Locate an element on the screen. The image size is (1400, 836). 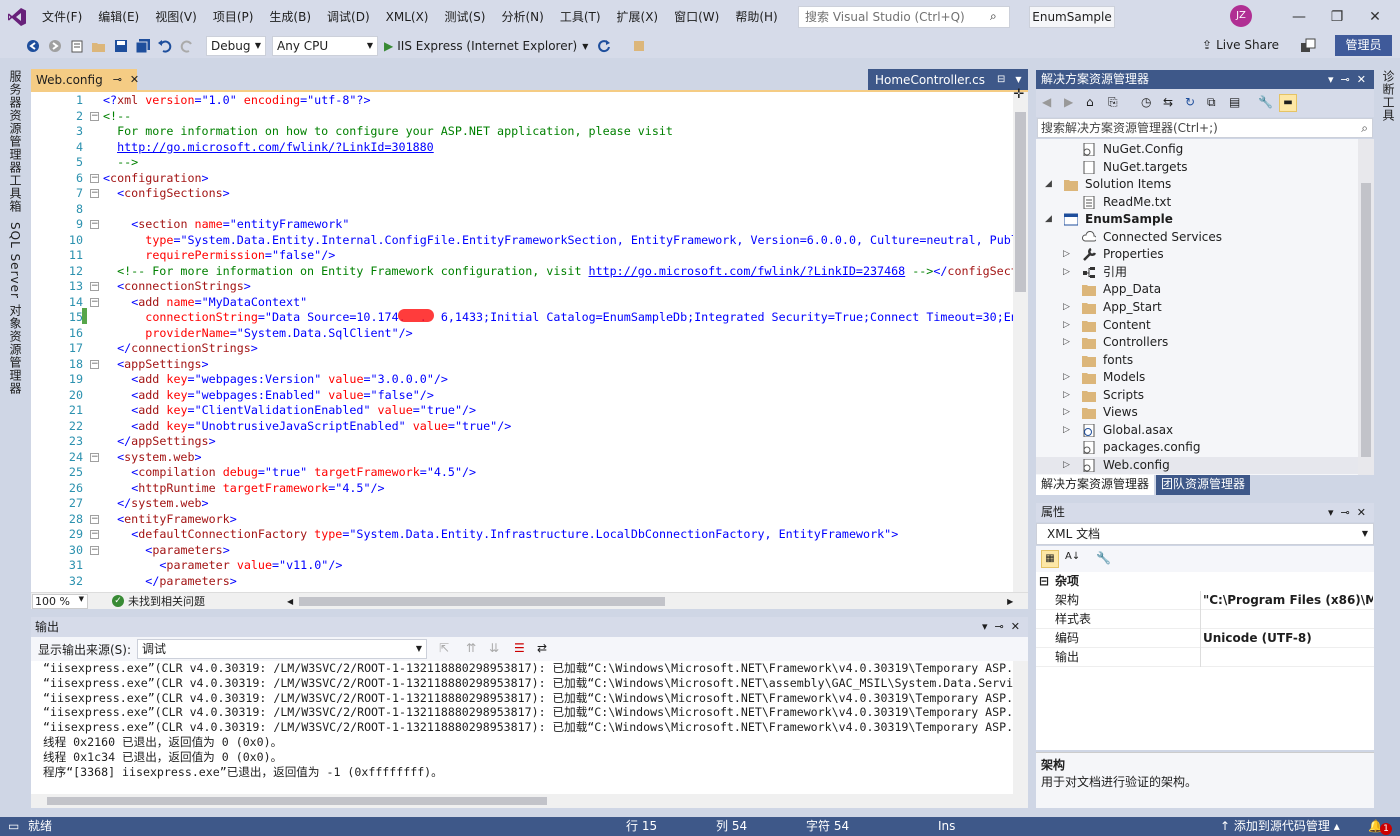
forward-icon is located at coordinates (55, 46).